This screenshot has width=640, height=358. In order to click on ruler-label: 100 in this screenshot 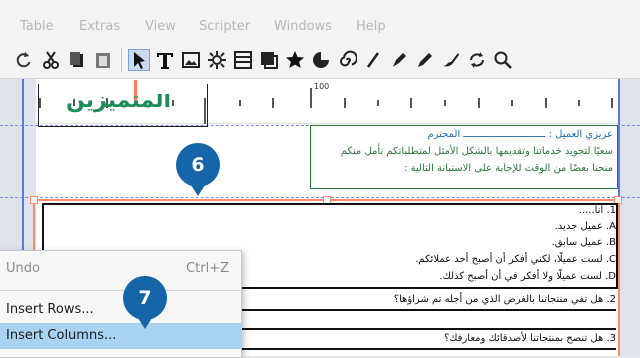, I will do `click(322, 86)`.